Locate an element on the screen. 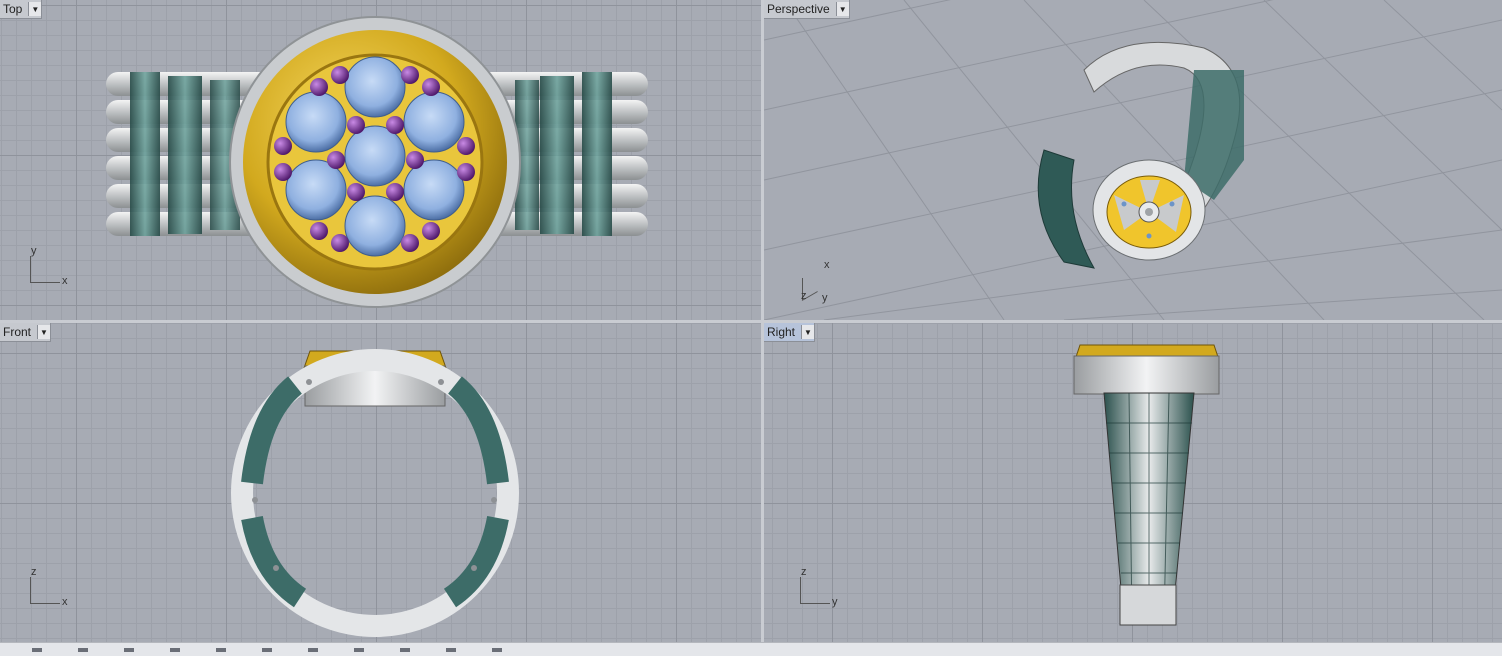 The width and height of the screenshot is (1502, 656). axis-indicator-right: z y is located at coordinates (828, 592).